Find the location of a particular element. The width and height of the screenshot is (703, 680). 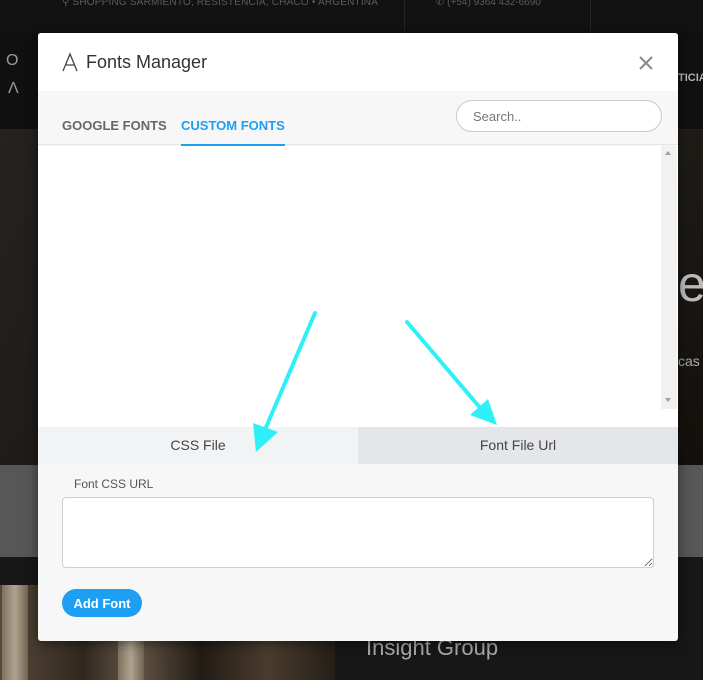

custom-font-subtabs: CSS File Font File Url is located at coordinates (358, 445).